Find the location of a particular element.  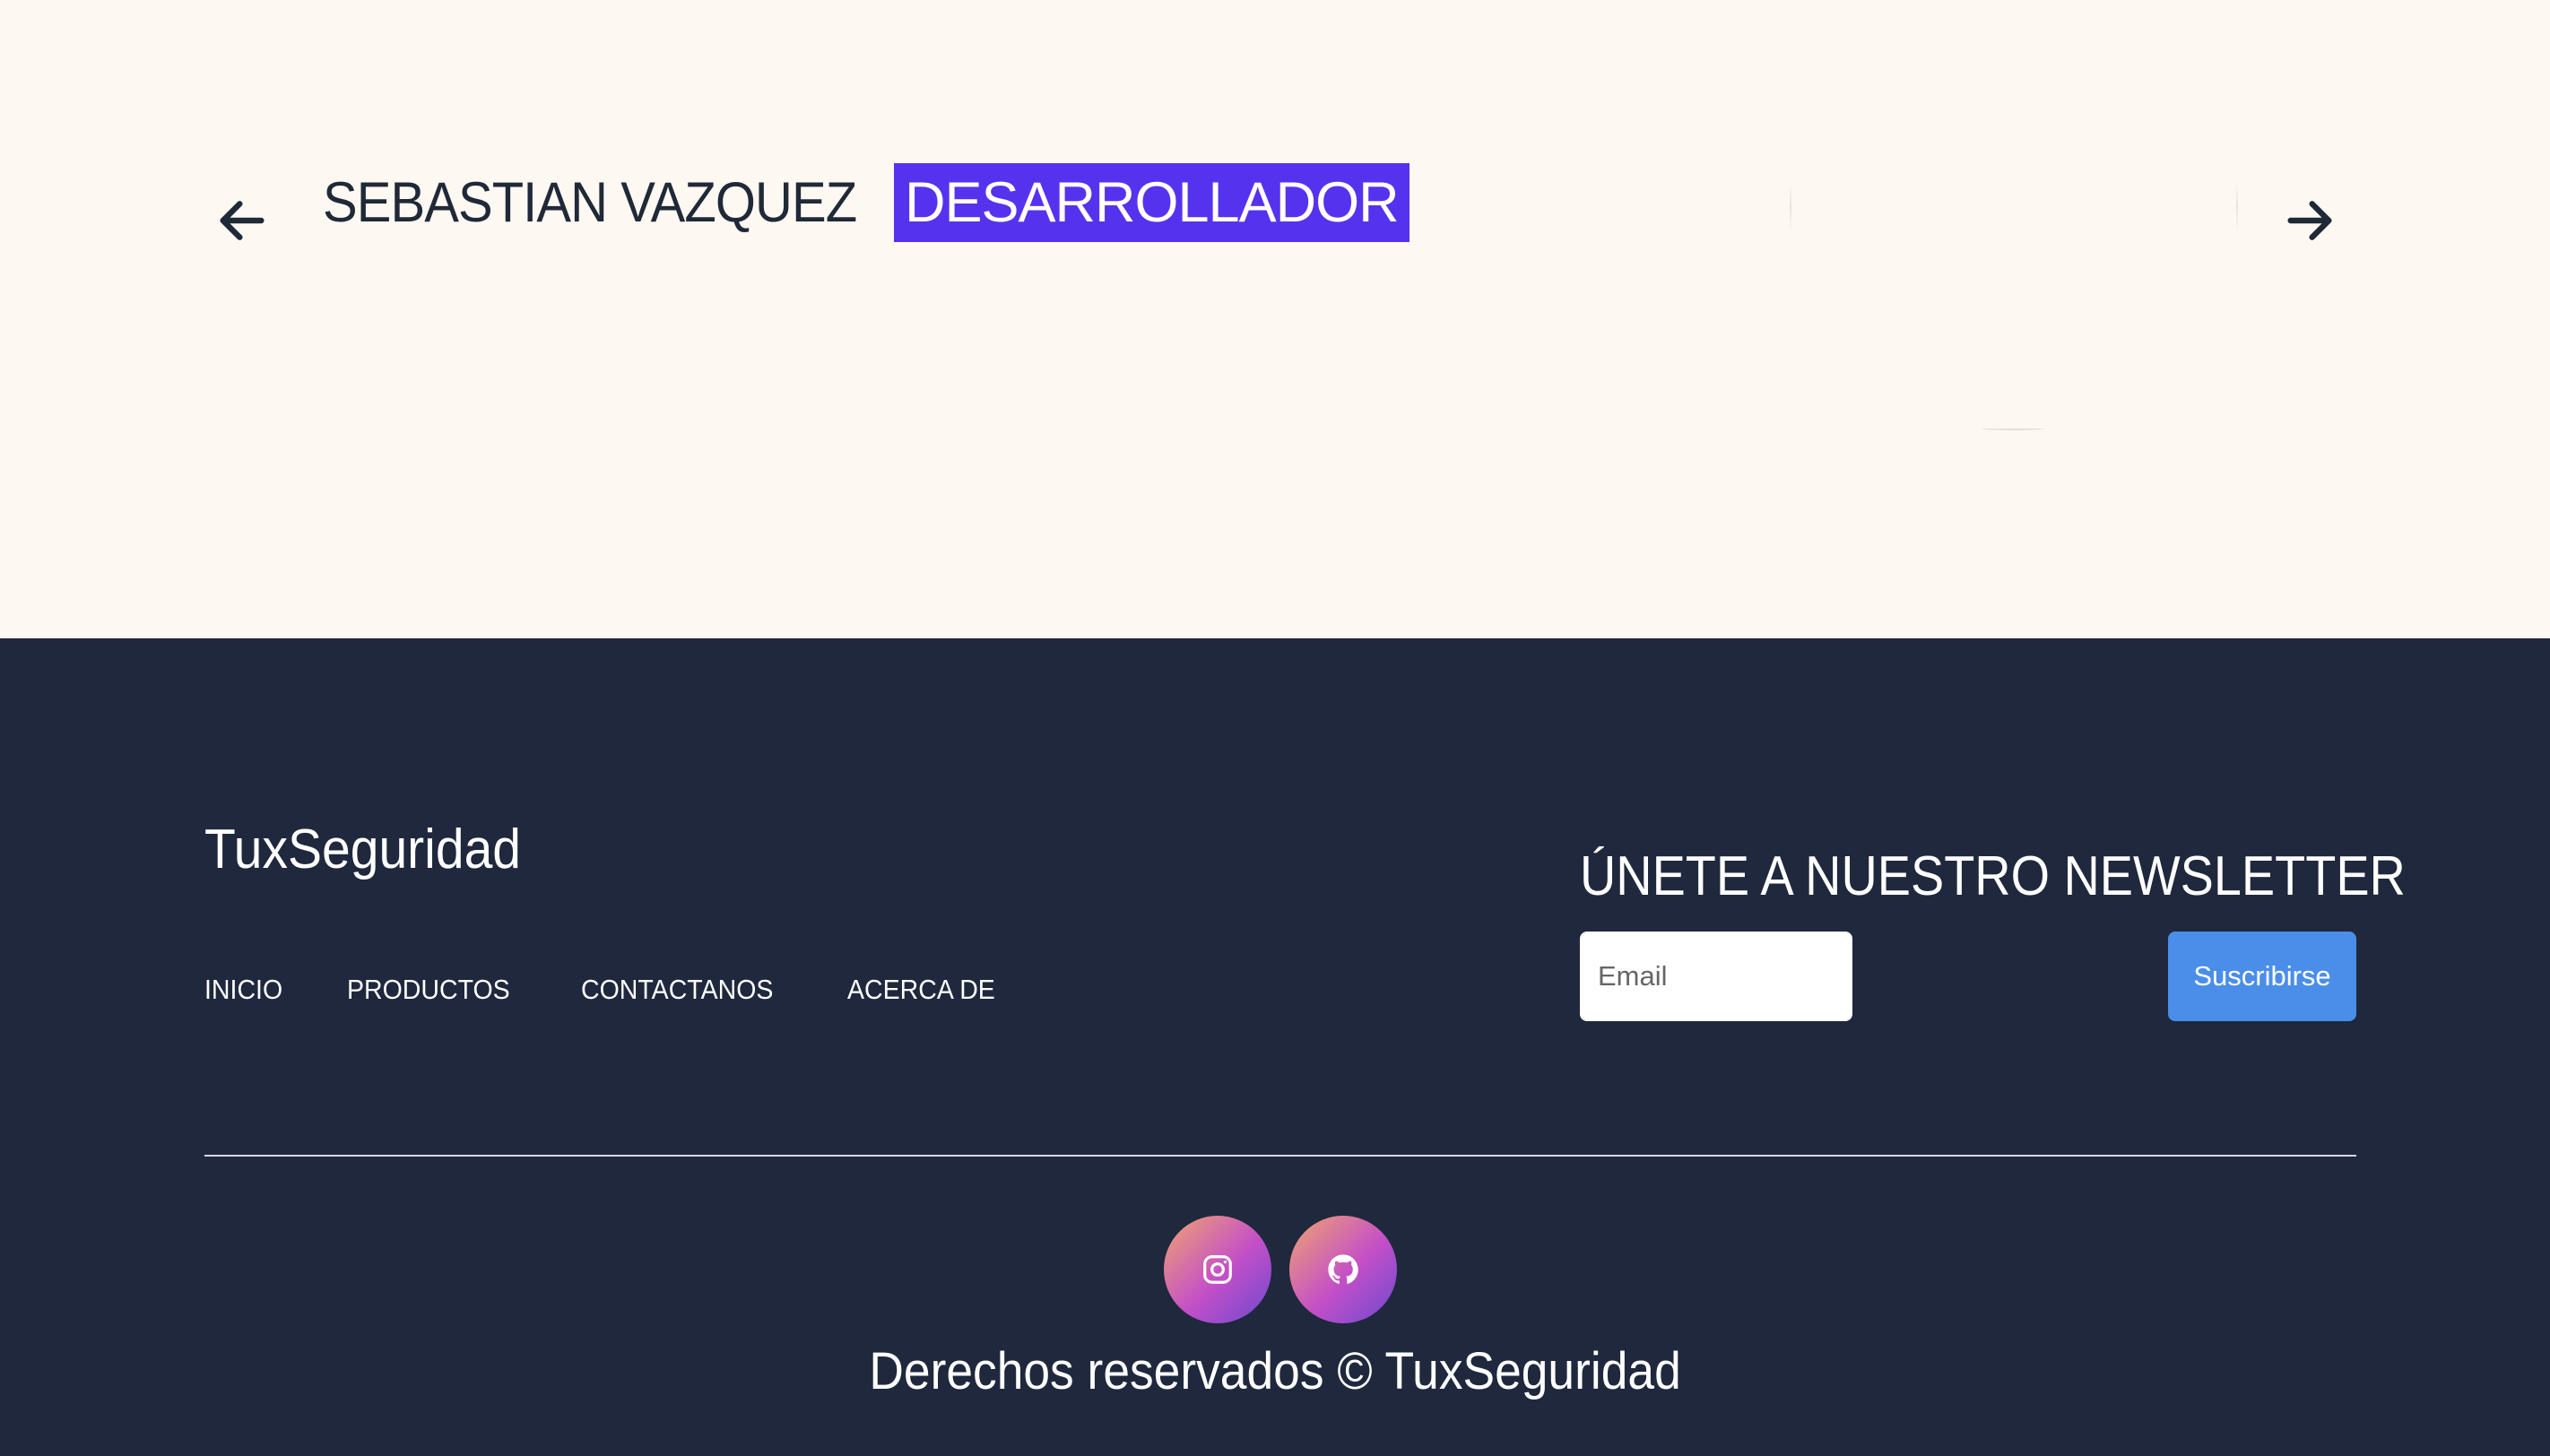

card-left-edge is located at coordinates (1790, 207).